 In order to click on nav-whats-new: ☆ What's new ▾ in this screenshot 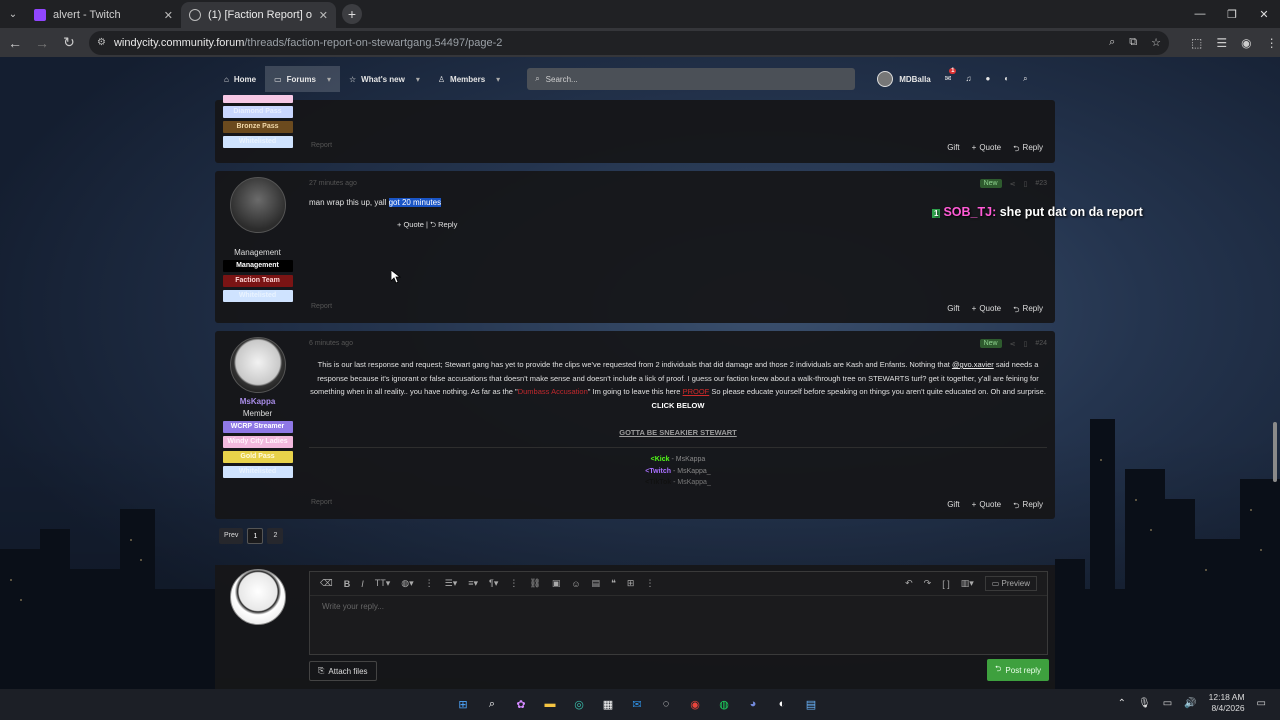, I will do `click(384, 79)`.